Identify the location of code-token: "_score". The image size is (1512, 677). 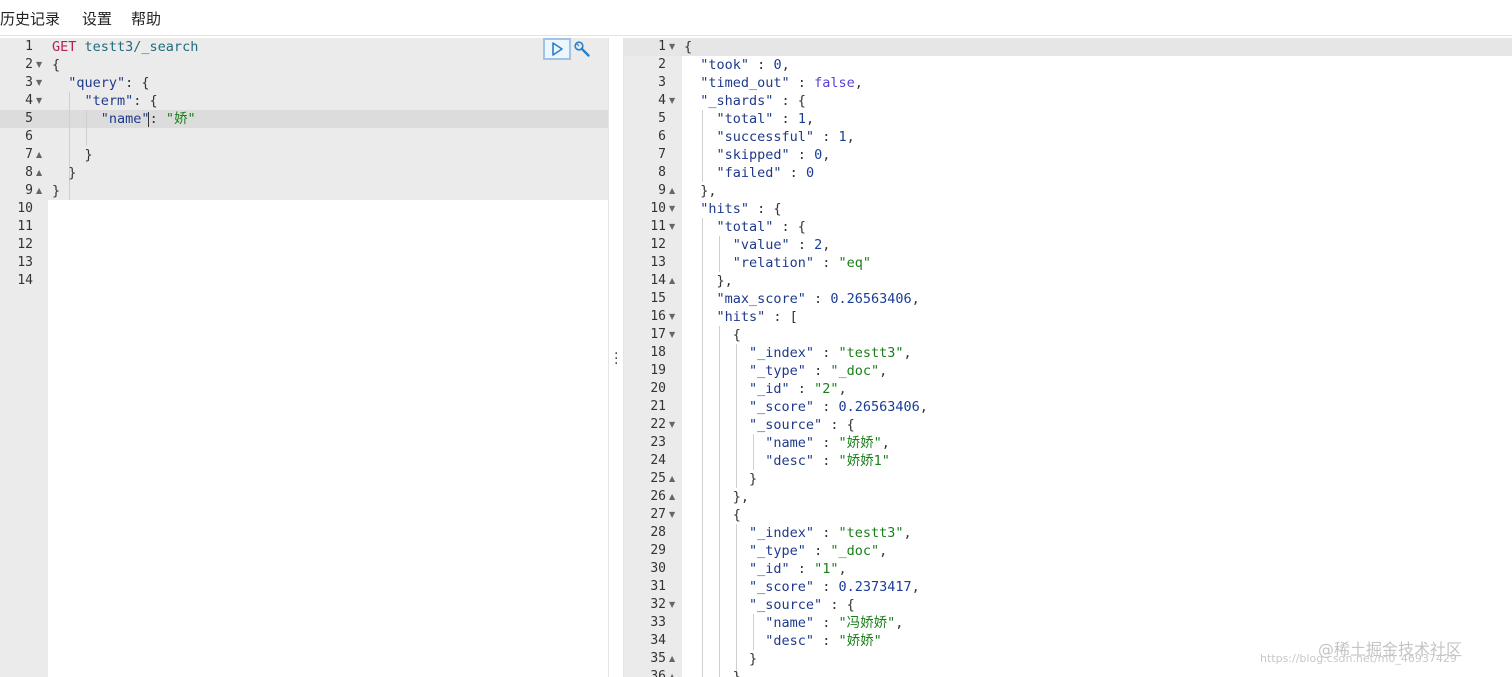
(782, 407).